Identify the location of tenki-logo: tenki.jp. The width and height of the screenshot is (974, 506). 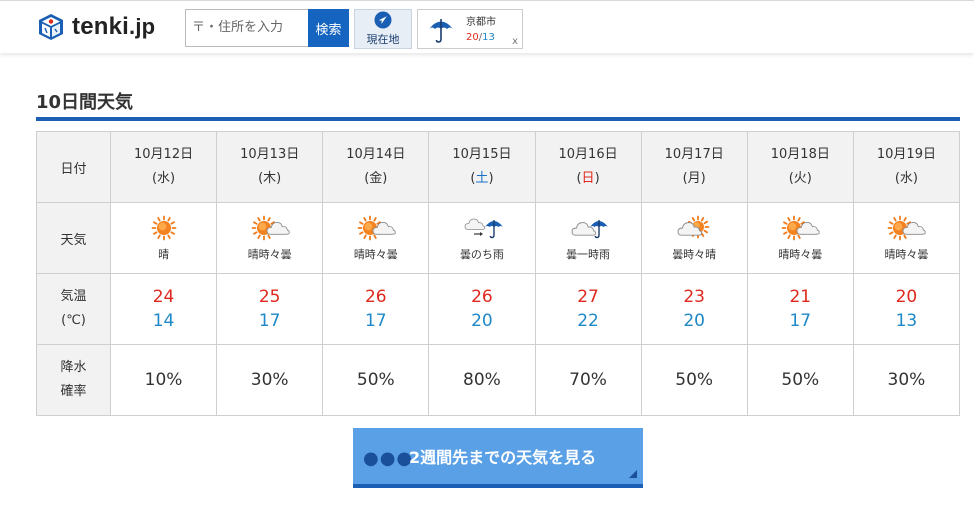
(95, 27).